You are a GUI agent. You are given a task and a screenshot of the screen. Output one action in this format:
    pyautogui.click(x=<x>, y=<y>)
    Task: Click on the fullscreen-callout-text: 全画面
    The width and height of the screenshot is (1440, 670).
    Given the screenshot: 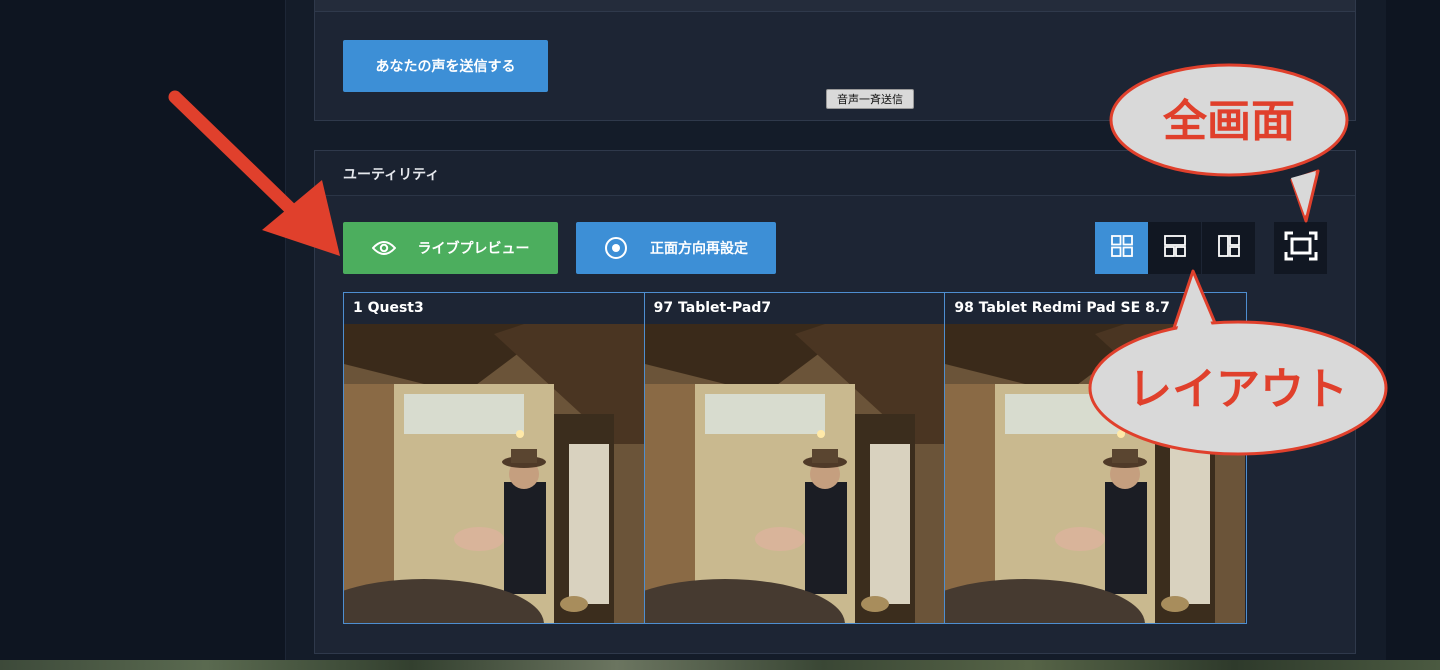 What is the action you would take?
    pyautogui.click(x=1228, y=121)
    